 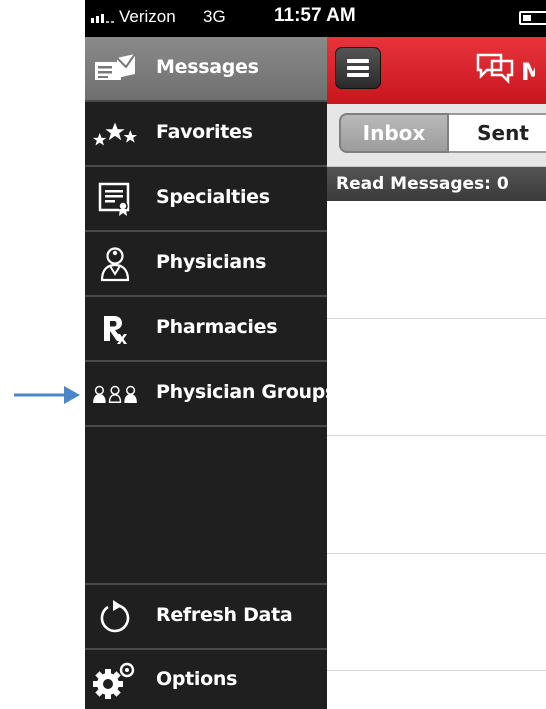 I want to click on app-title-fragment: M, so click(x=528, y=72).